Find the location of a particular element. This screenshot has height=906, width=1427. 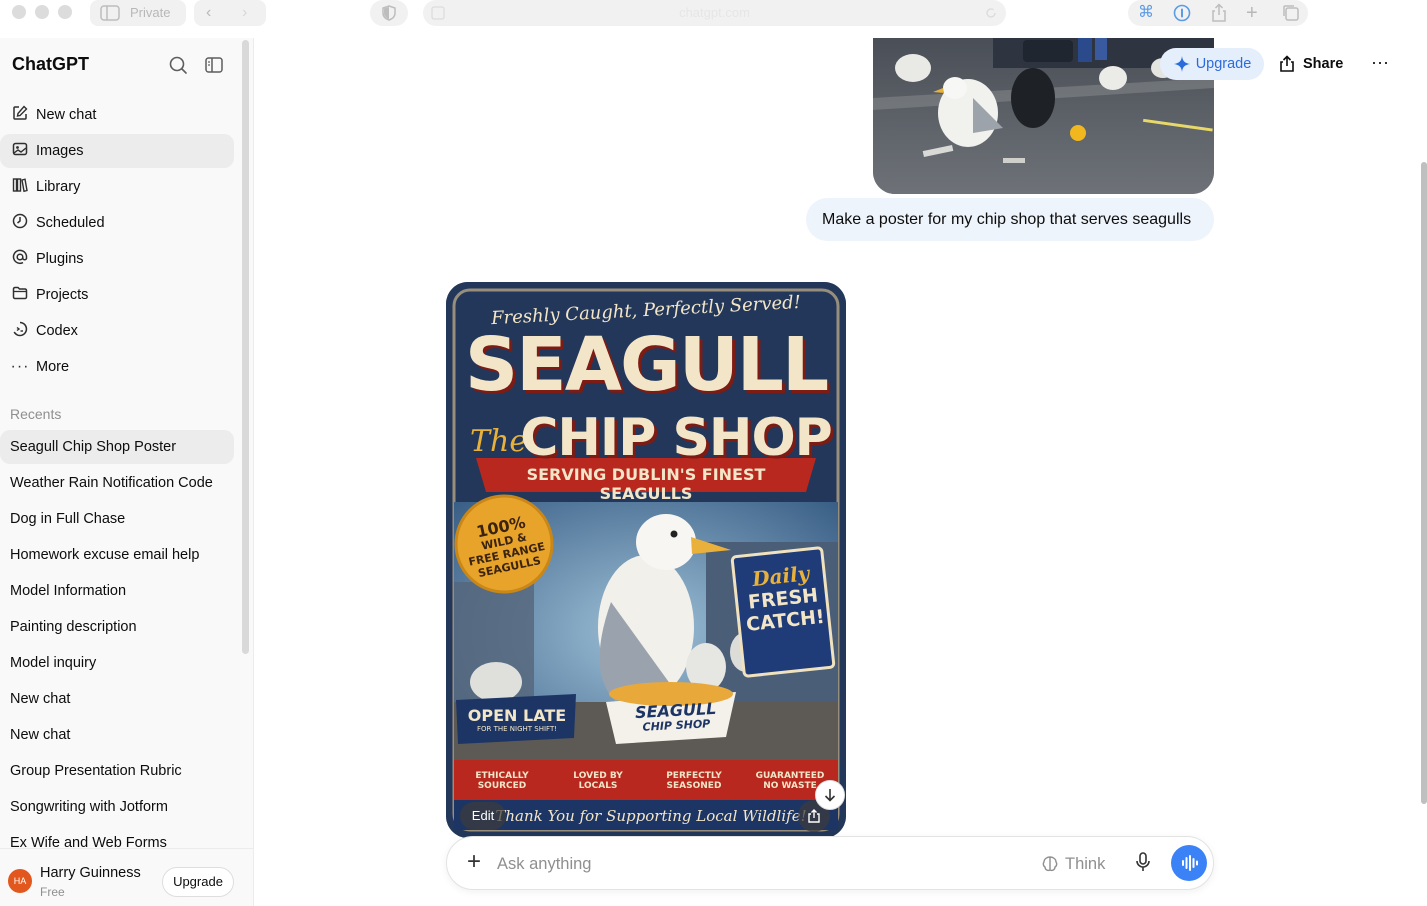

recent-chat-item: Homework excuse email help is located at coordinates (117, 555).